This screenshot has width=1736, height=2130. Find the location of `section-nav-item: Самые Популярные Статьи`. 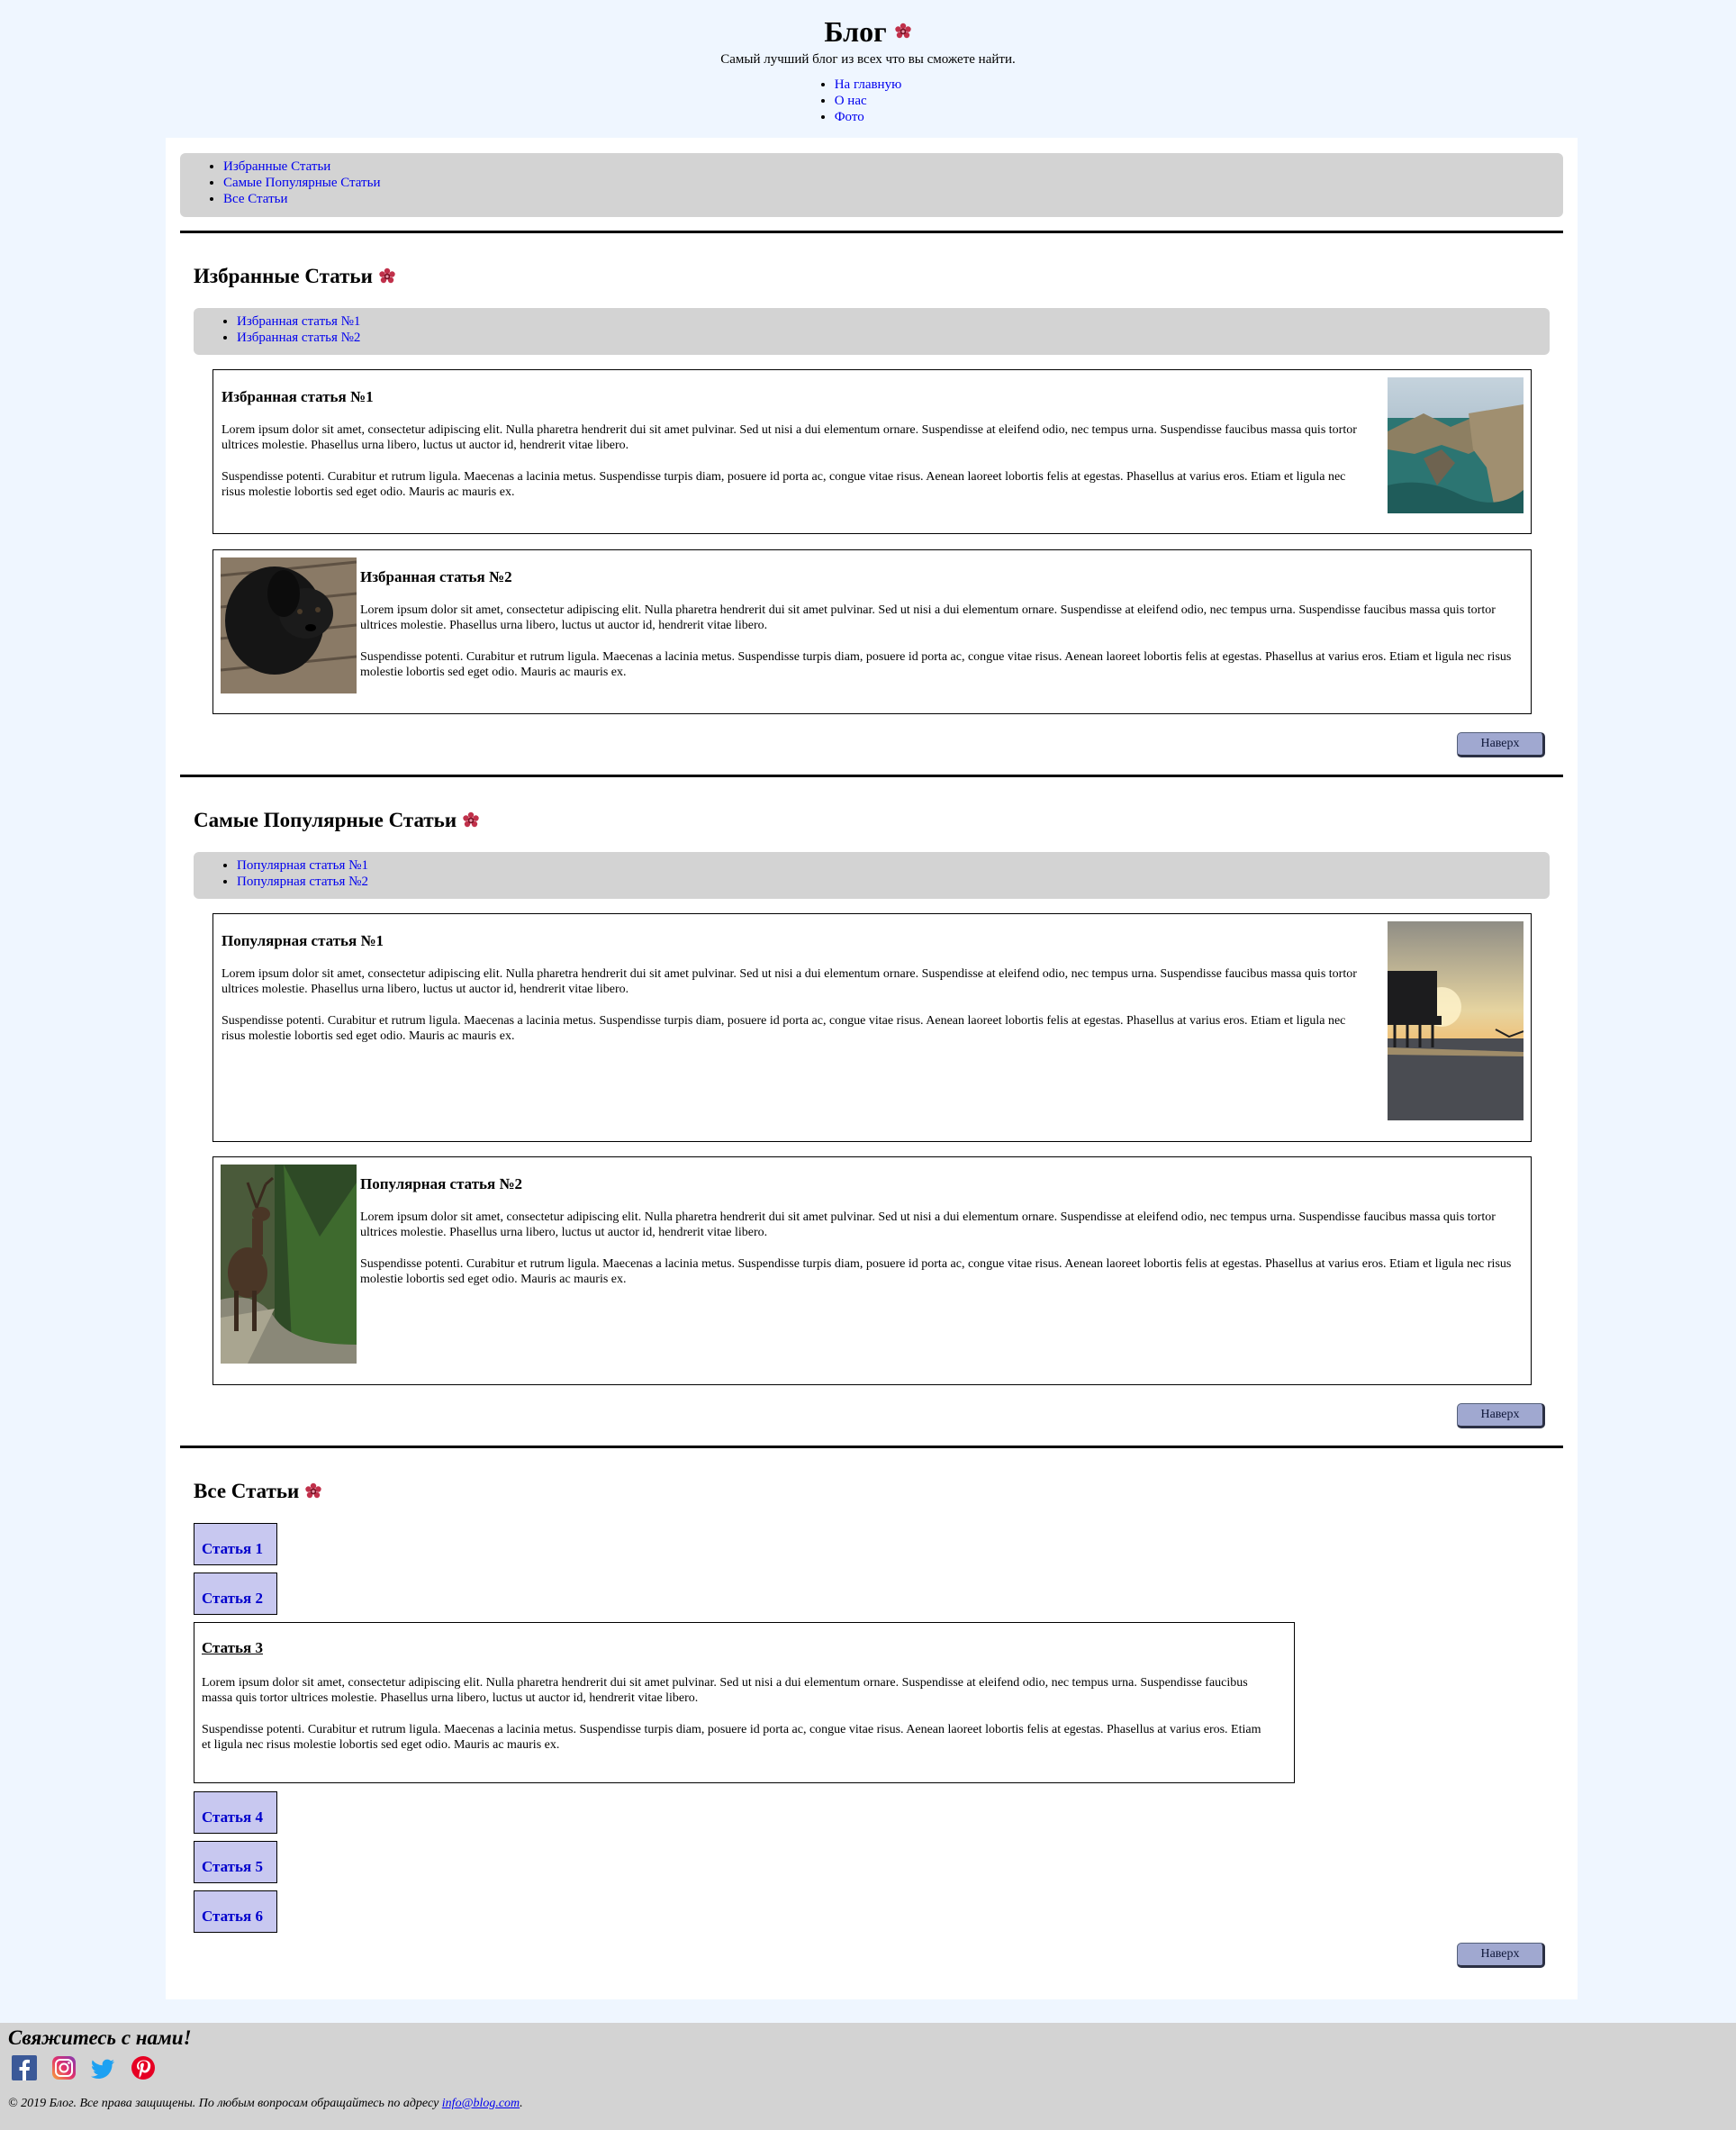

section-nav-item: Самые Популярные Статьи is located at coordinates (893, 183).